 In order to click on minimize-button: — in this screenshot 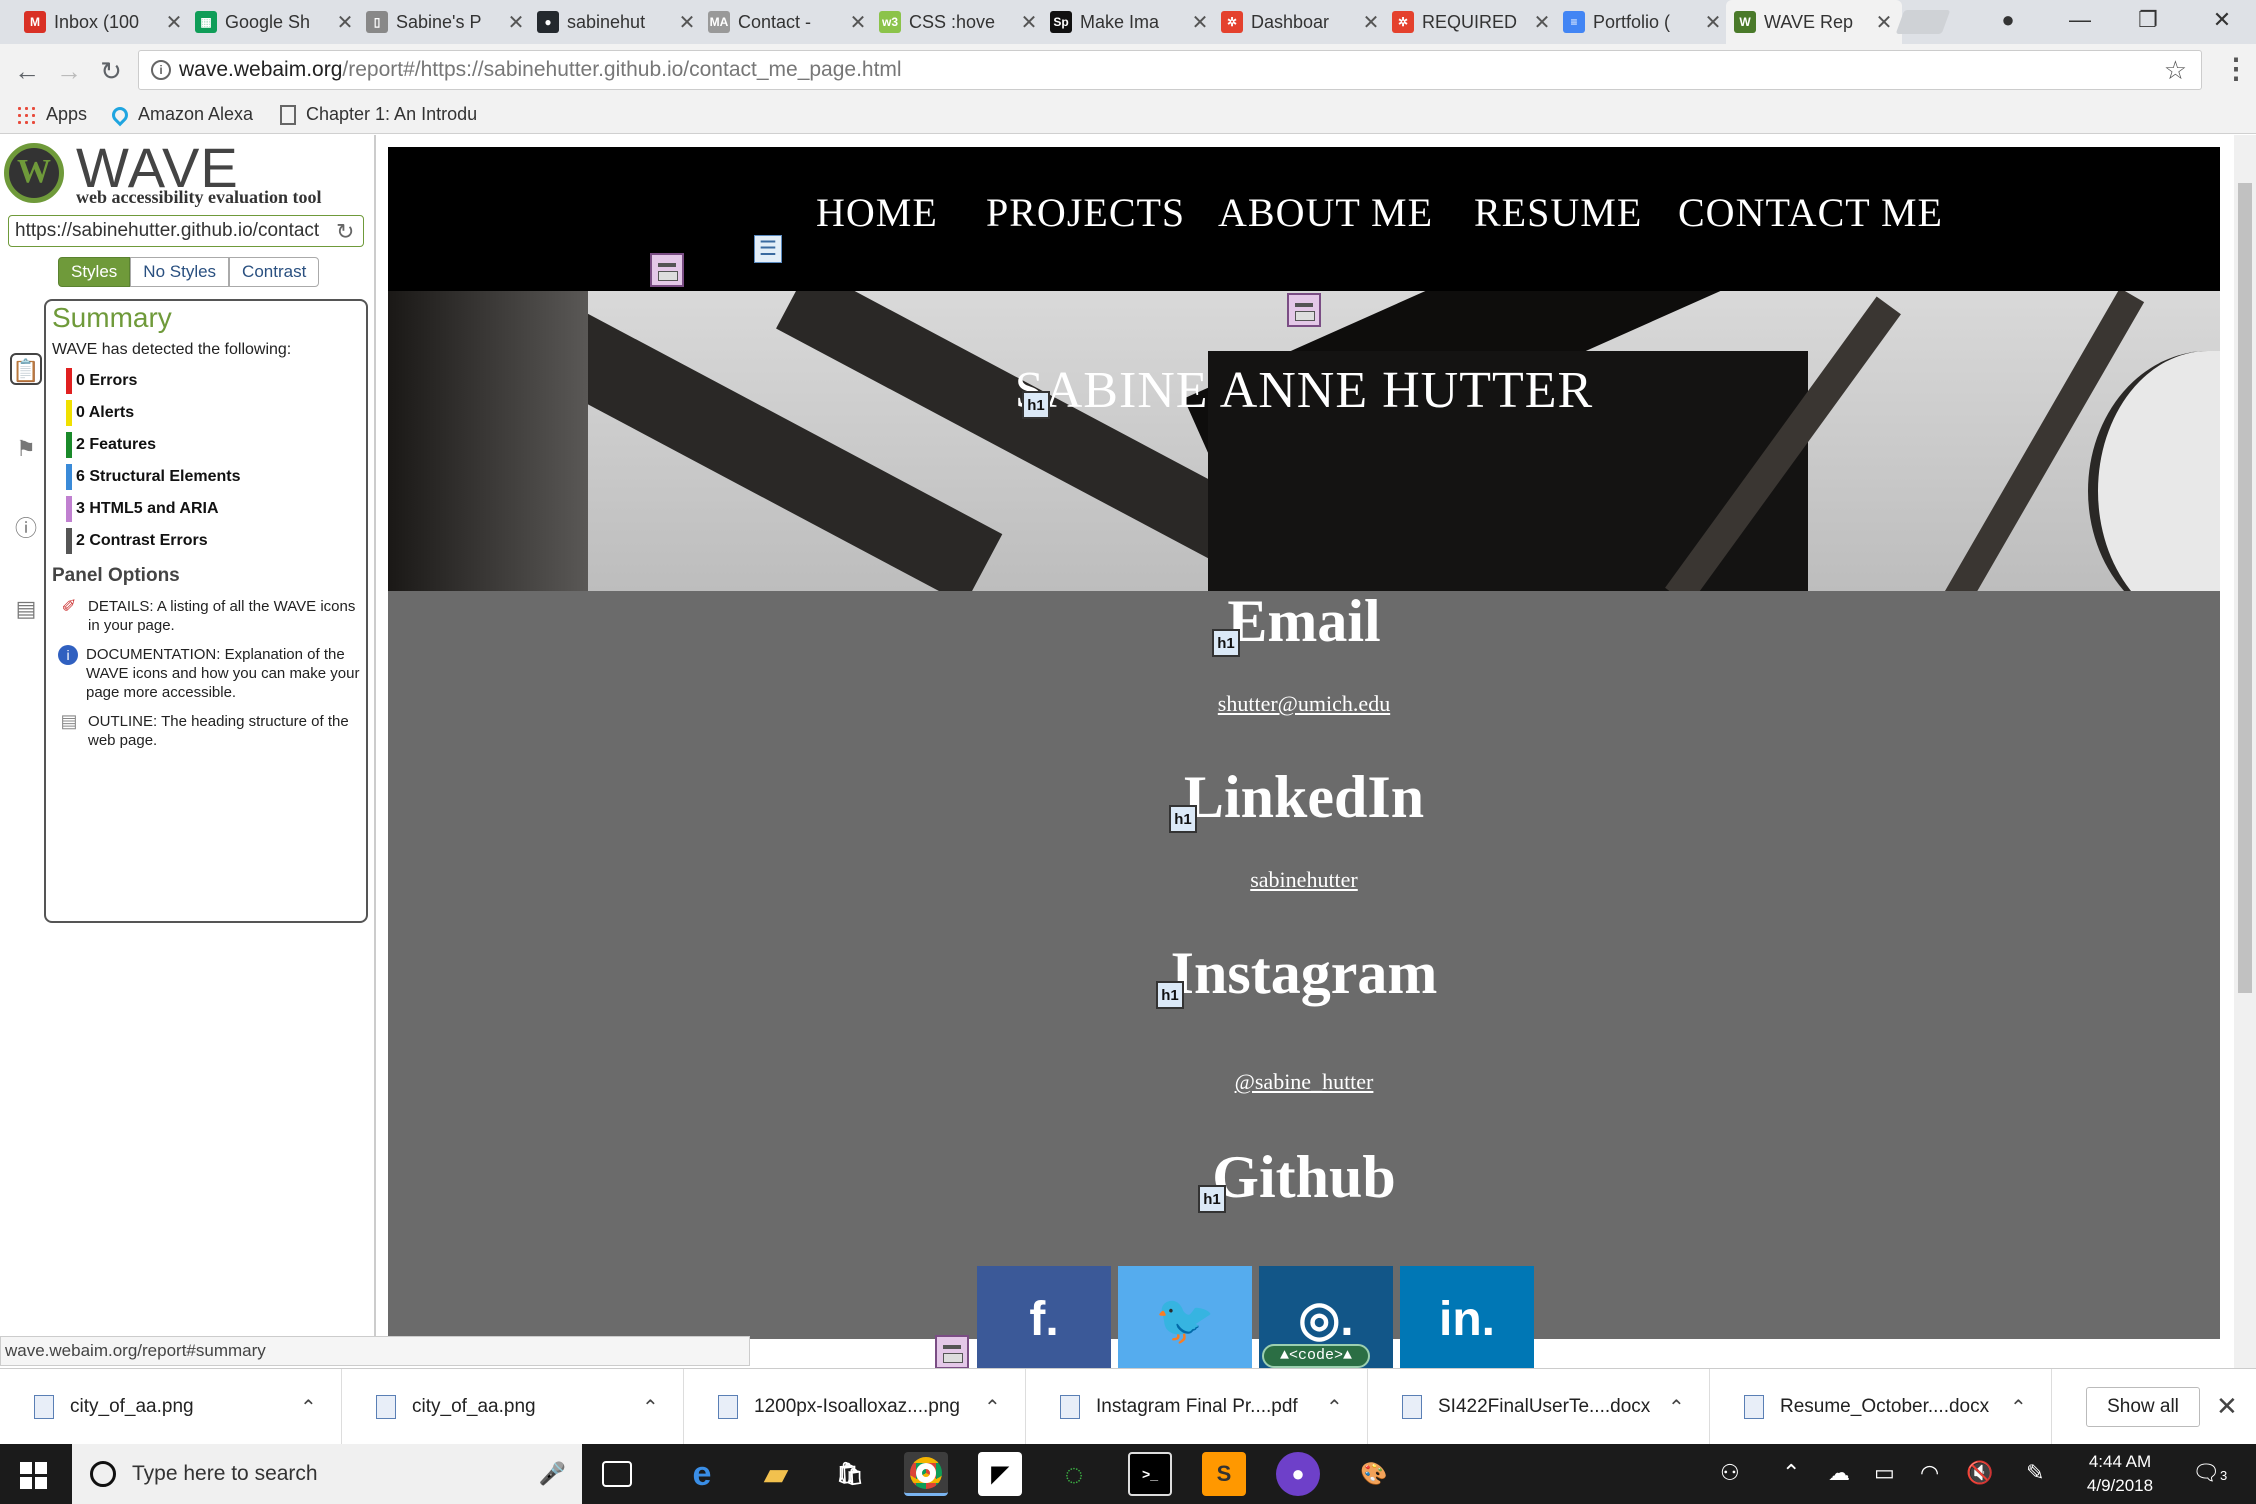, I will do `click(2080, 20)`.